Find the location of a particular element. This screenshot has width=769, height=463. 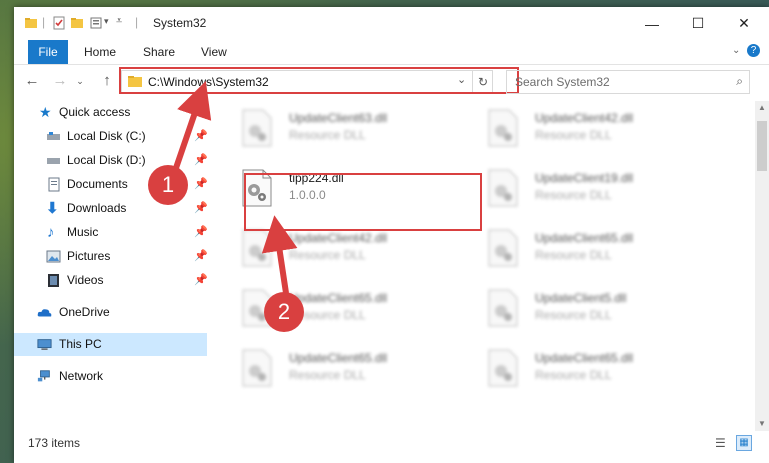

annotation-arrows is located at coordinates (235, 187).